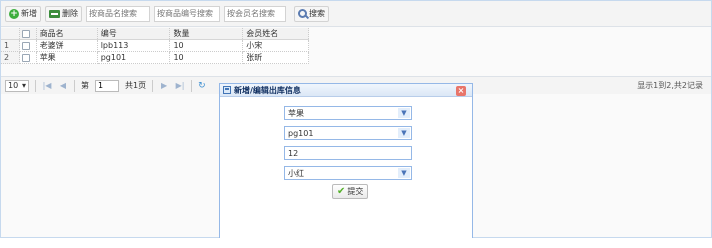  What do you see at coordinates (67, 34) in the screenshot?
I see `col-header-name: 商品名` at bounding box center [67, 34].